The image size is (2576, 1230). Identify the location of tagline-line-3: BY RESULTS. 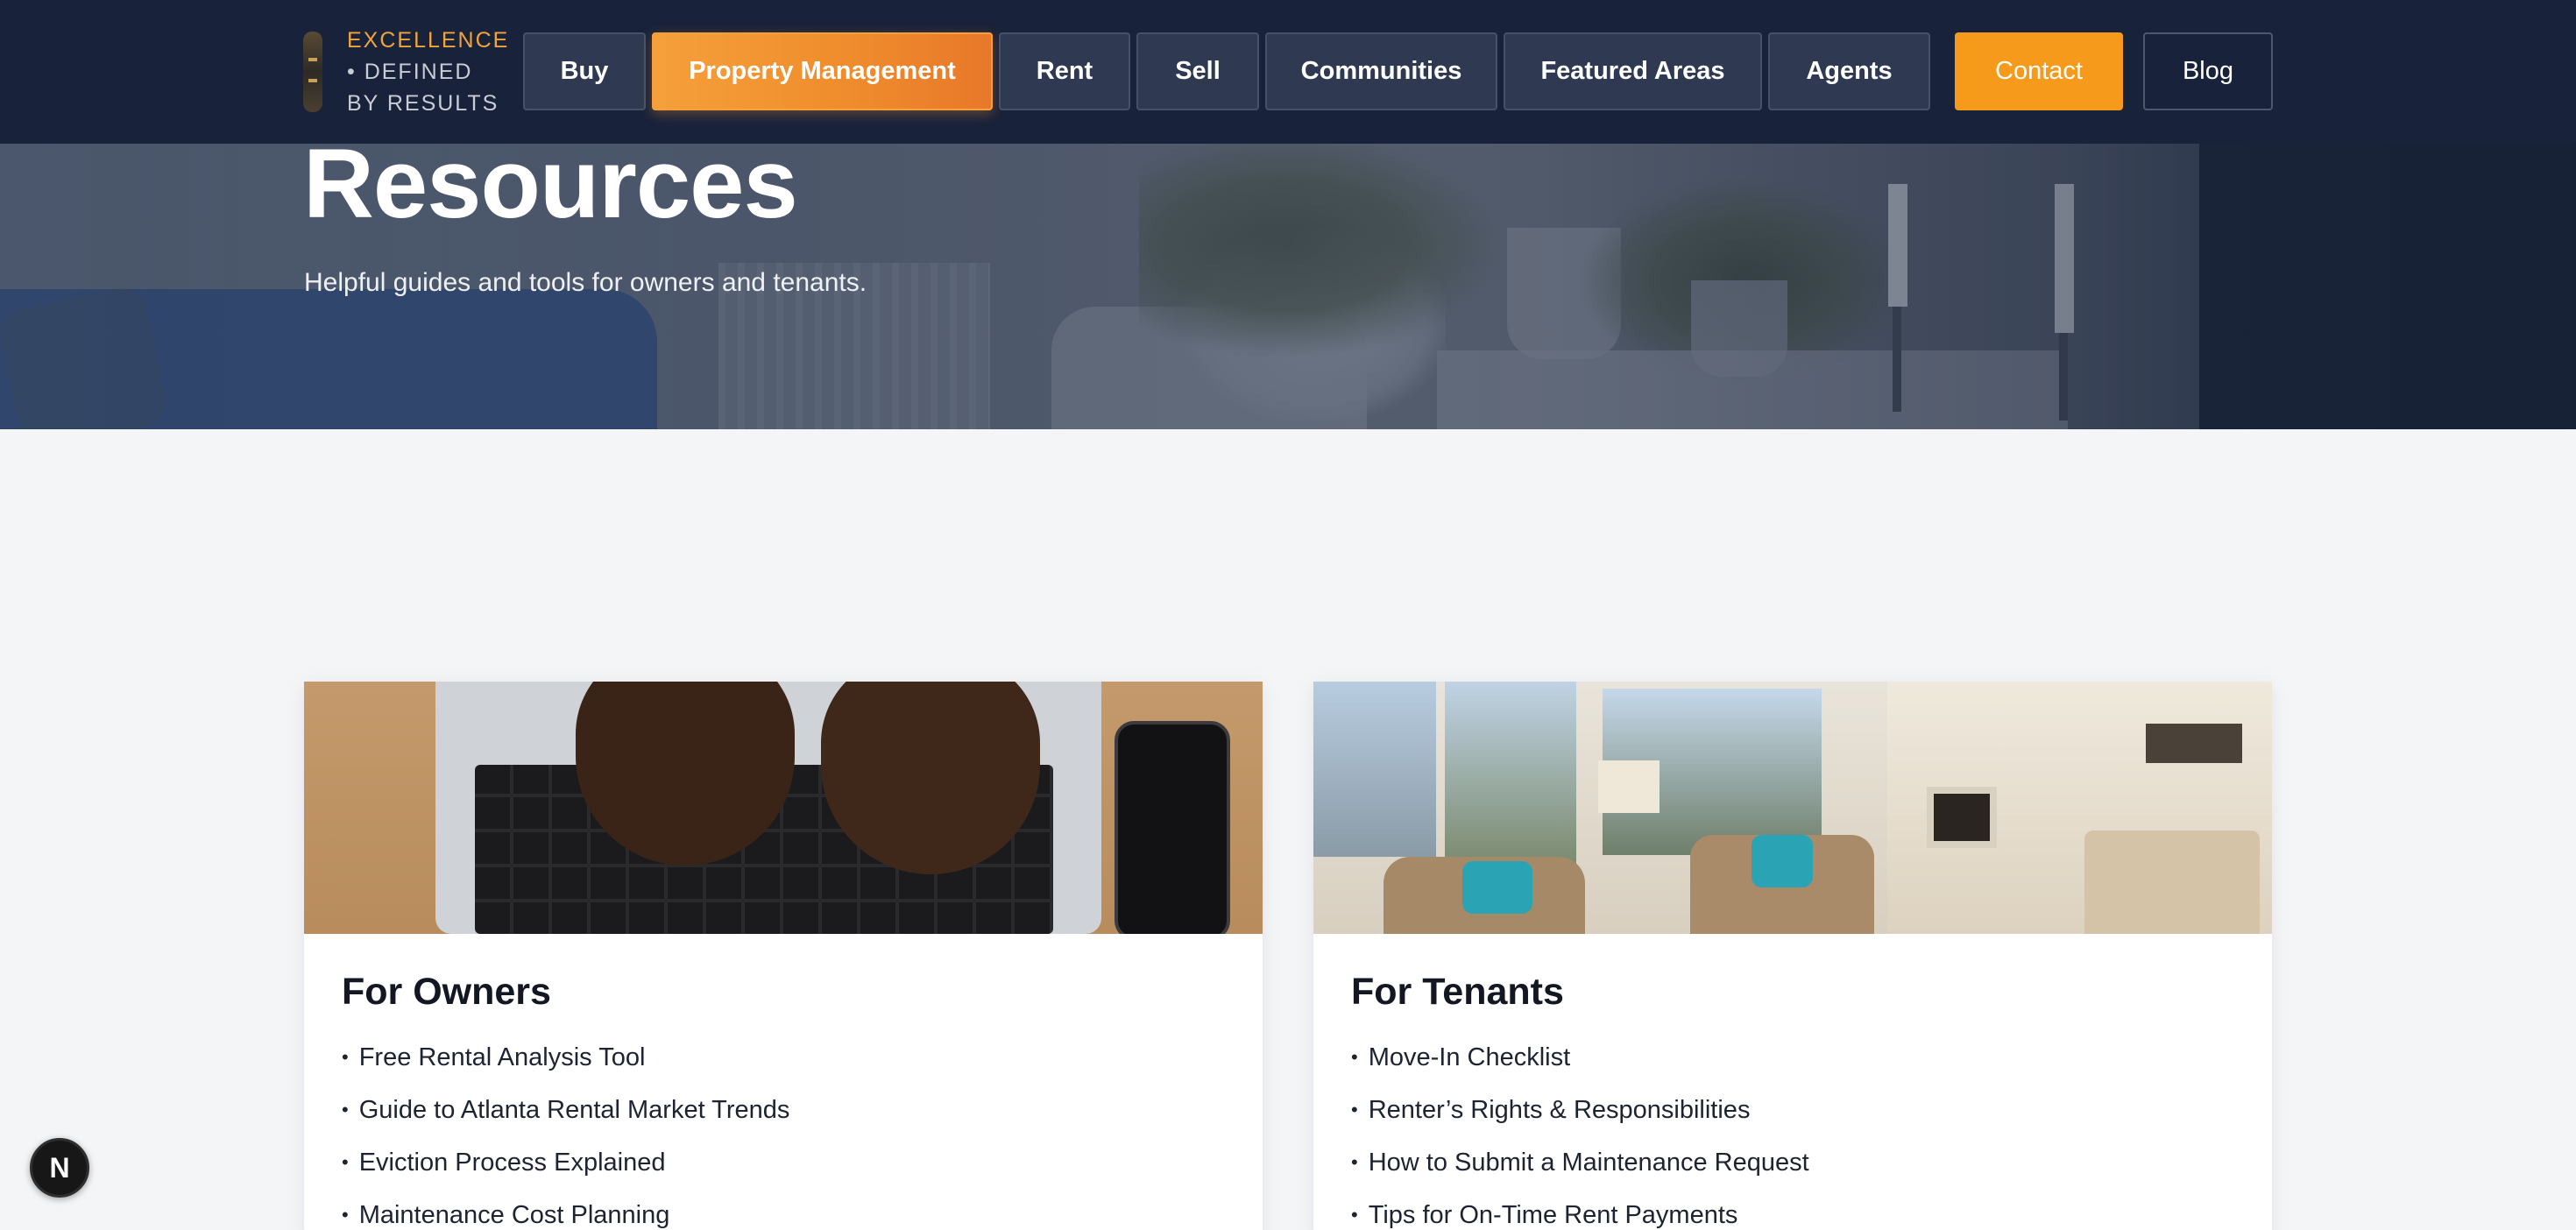
(423, 103).